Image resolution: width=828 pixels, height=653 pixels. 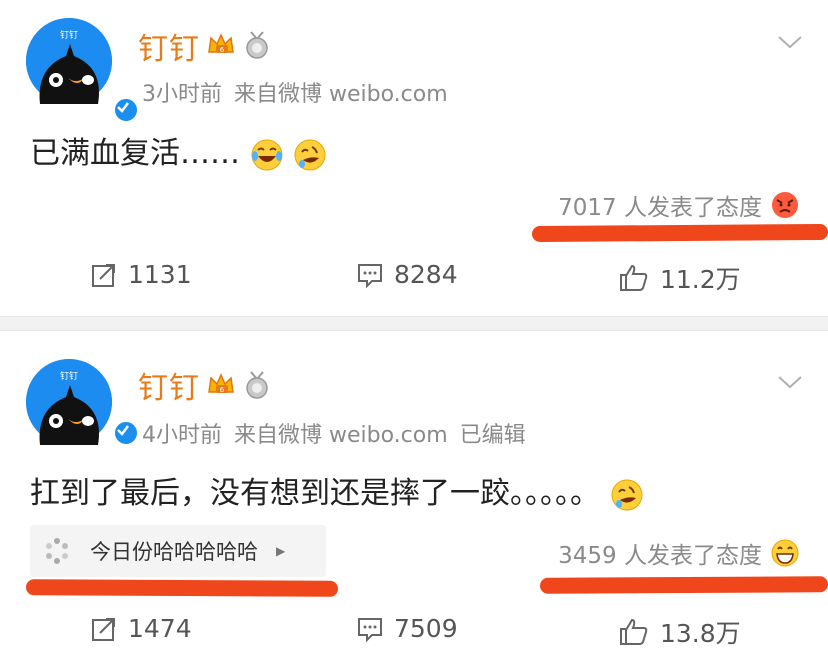 What do you see at coordinates (785, 553) in the screenshot?
I see `grin-emoji-icon` at bounding box center [785, 553].